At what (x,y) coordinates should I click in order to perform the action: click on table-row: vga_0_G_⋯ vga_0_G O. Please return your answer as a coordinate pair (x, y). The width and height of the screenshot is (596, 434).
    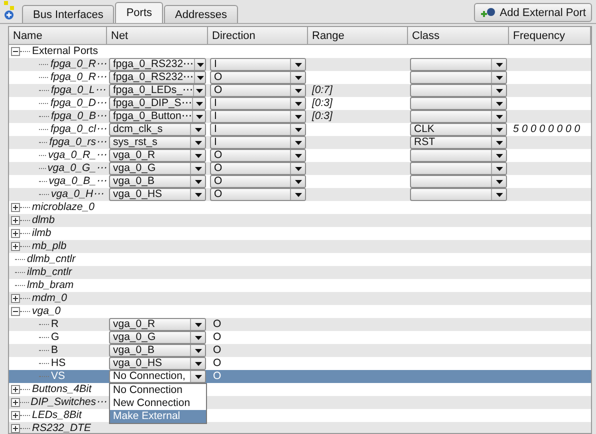
    Looking at the image, I should click on (300, 168).